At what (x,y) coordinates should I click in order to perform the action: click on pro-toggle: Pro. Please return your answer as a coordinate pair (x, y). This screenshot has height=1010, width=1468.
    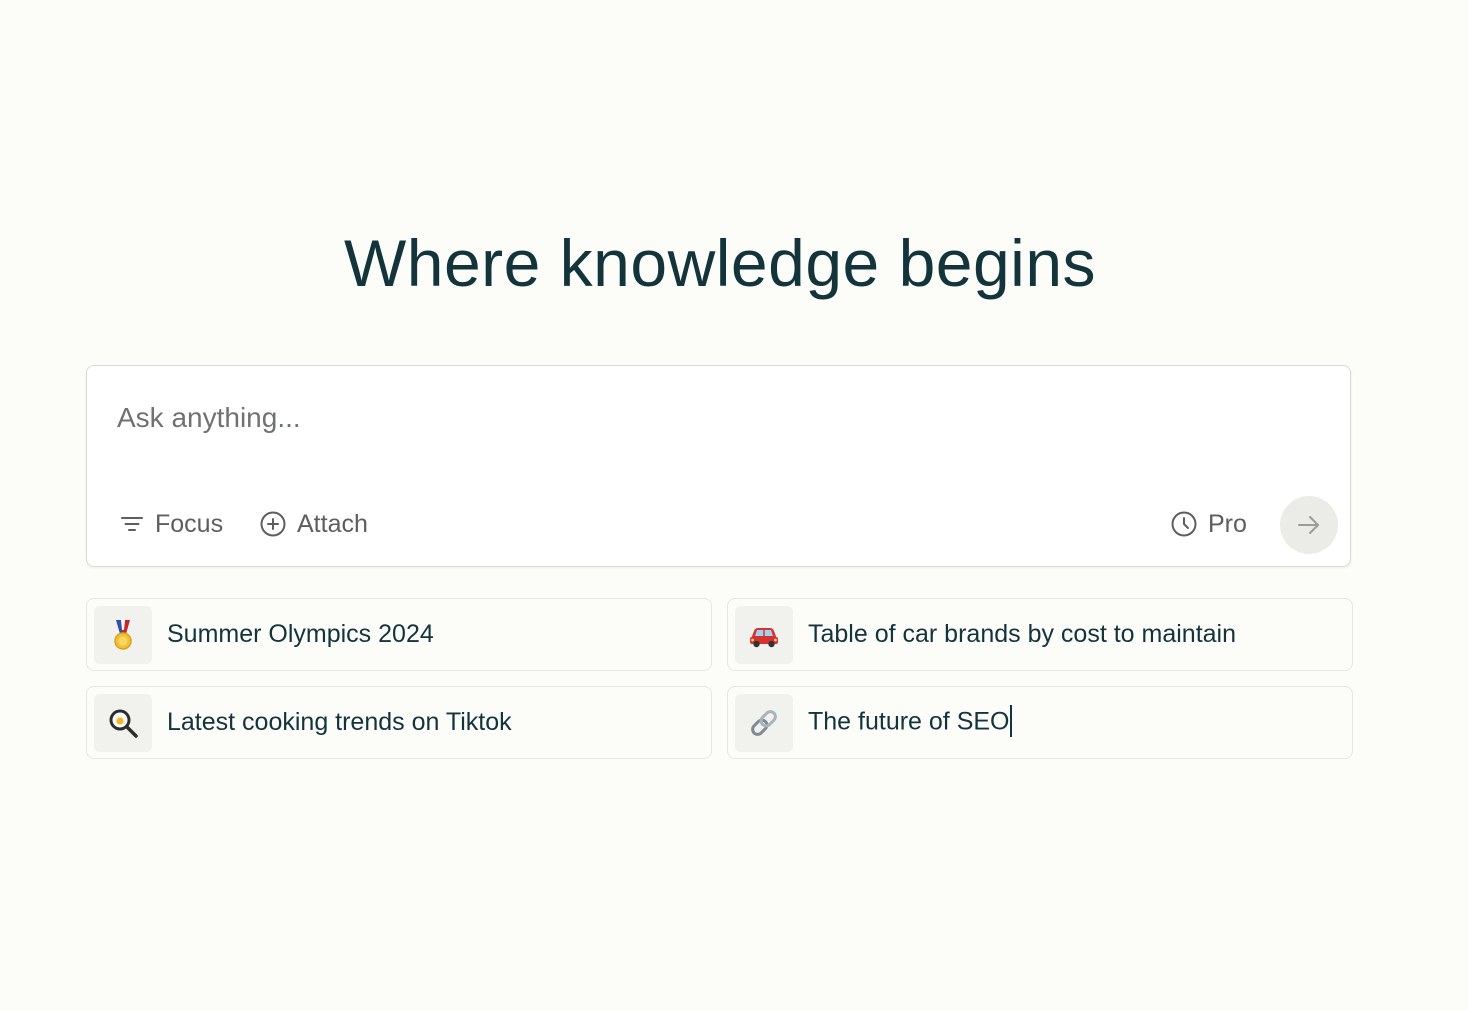
    Looking at the image, I should click on (1208, 524).